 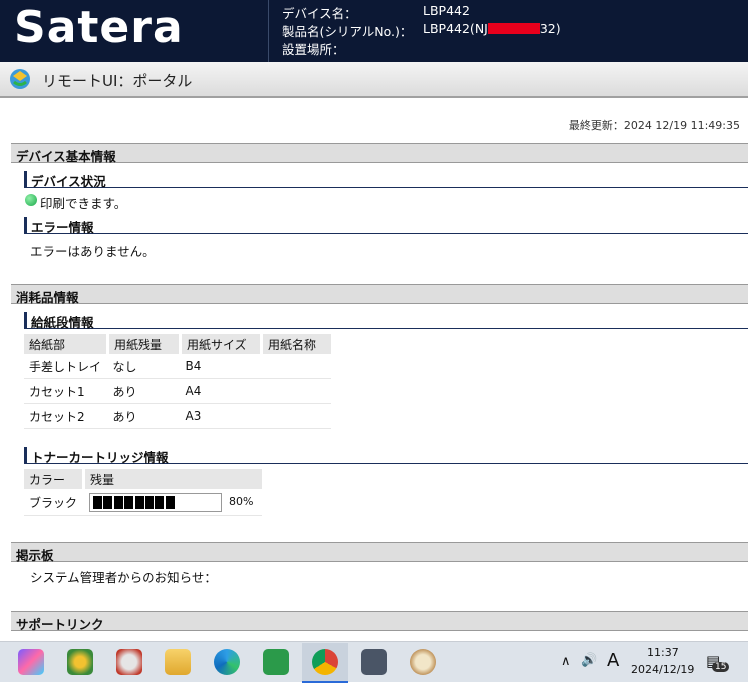 What do you see at coordinates (663, 652) in the screenshot?
I see `clock-time: 11:37` at bounding box center [663, 652].